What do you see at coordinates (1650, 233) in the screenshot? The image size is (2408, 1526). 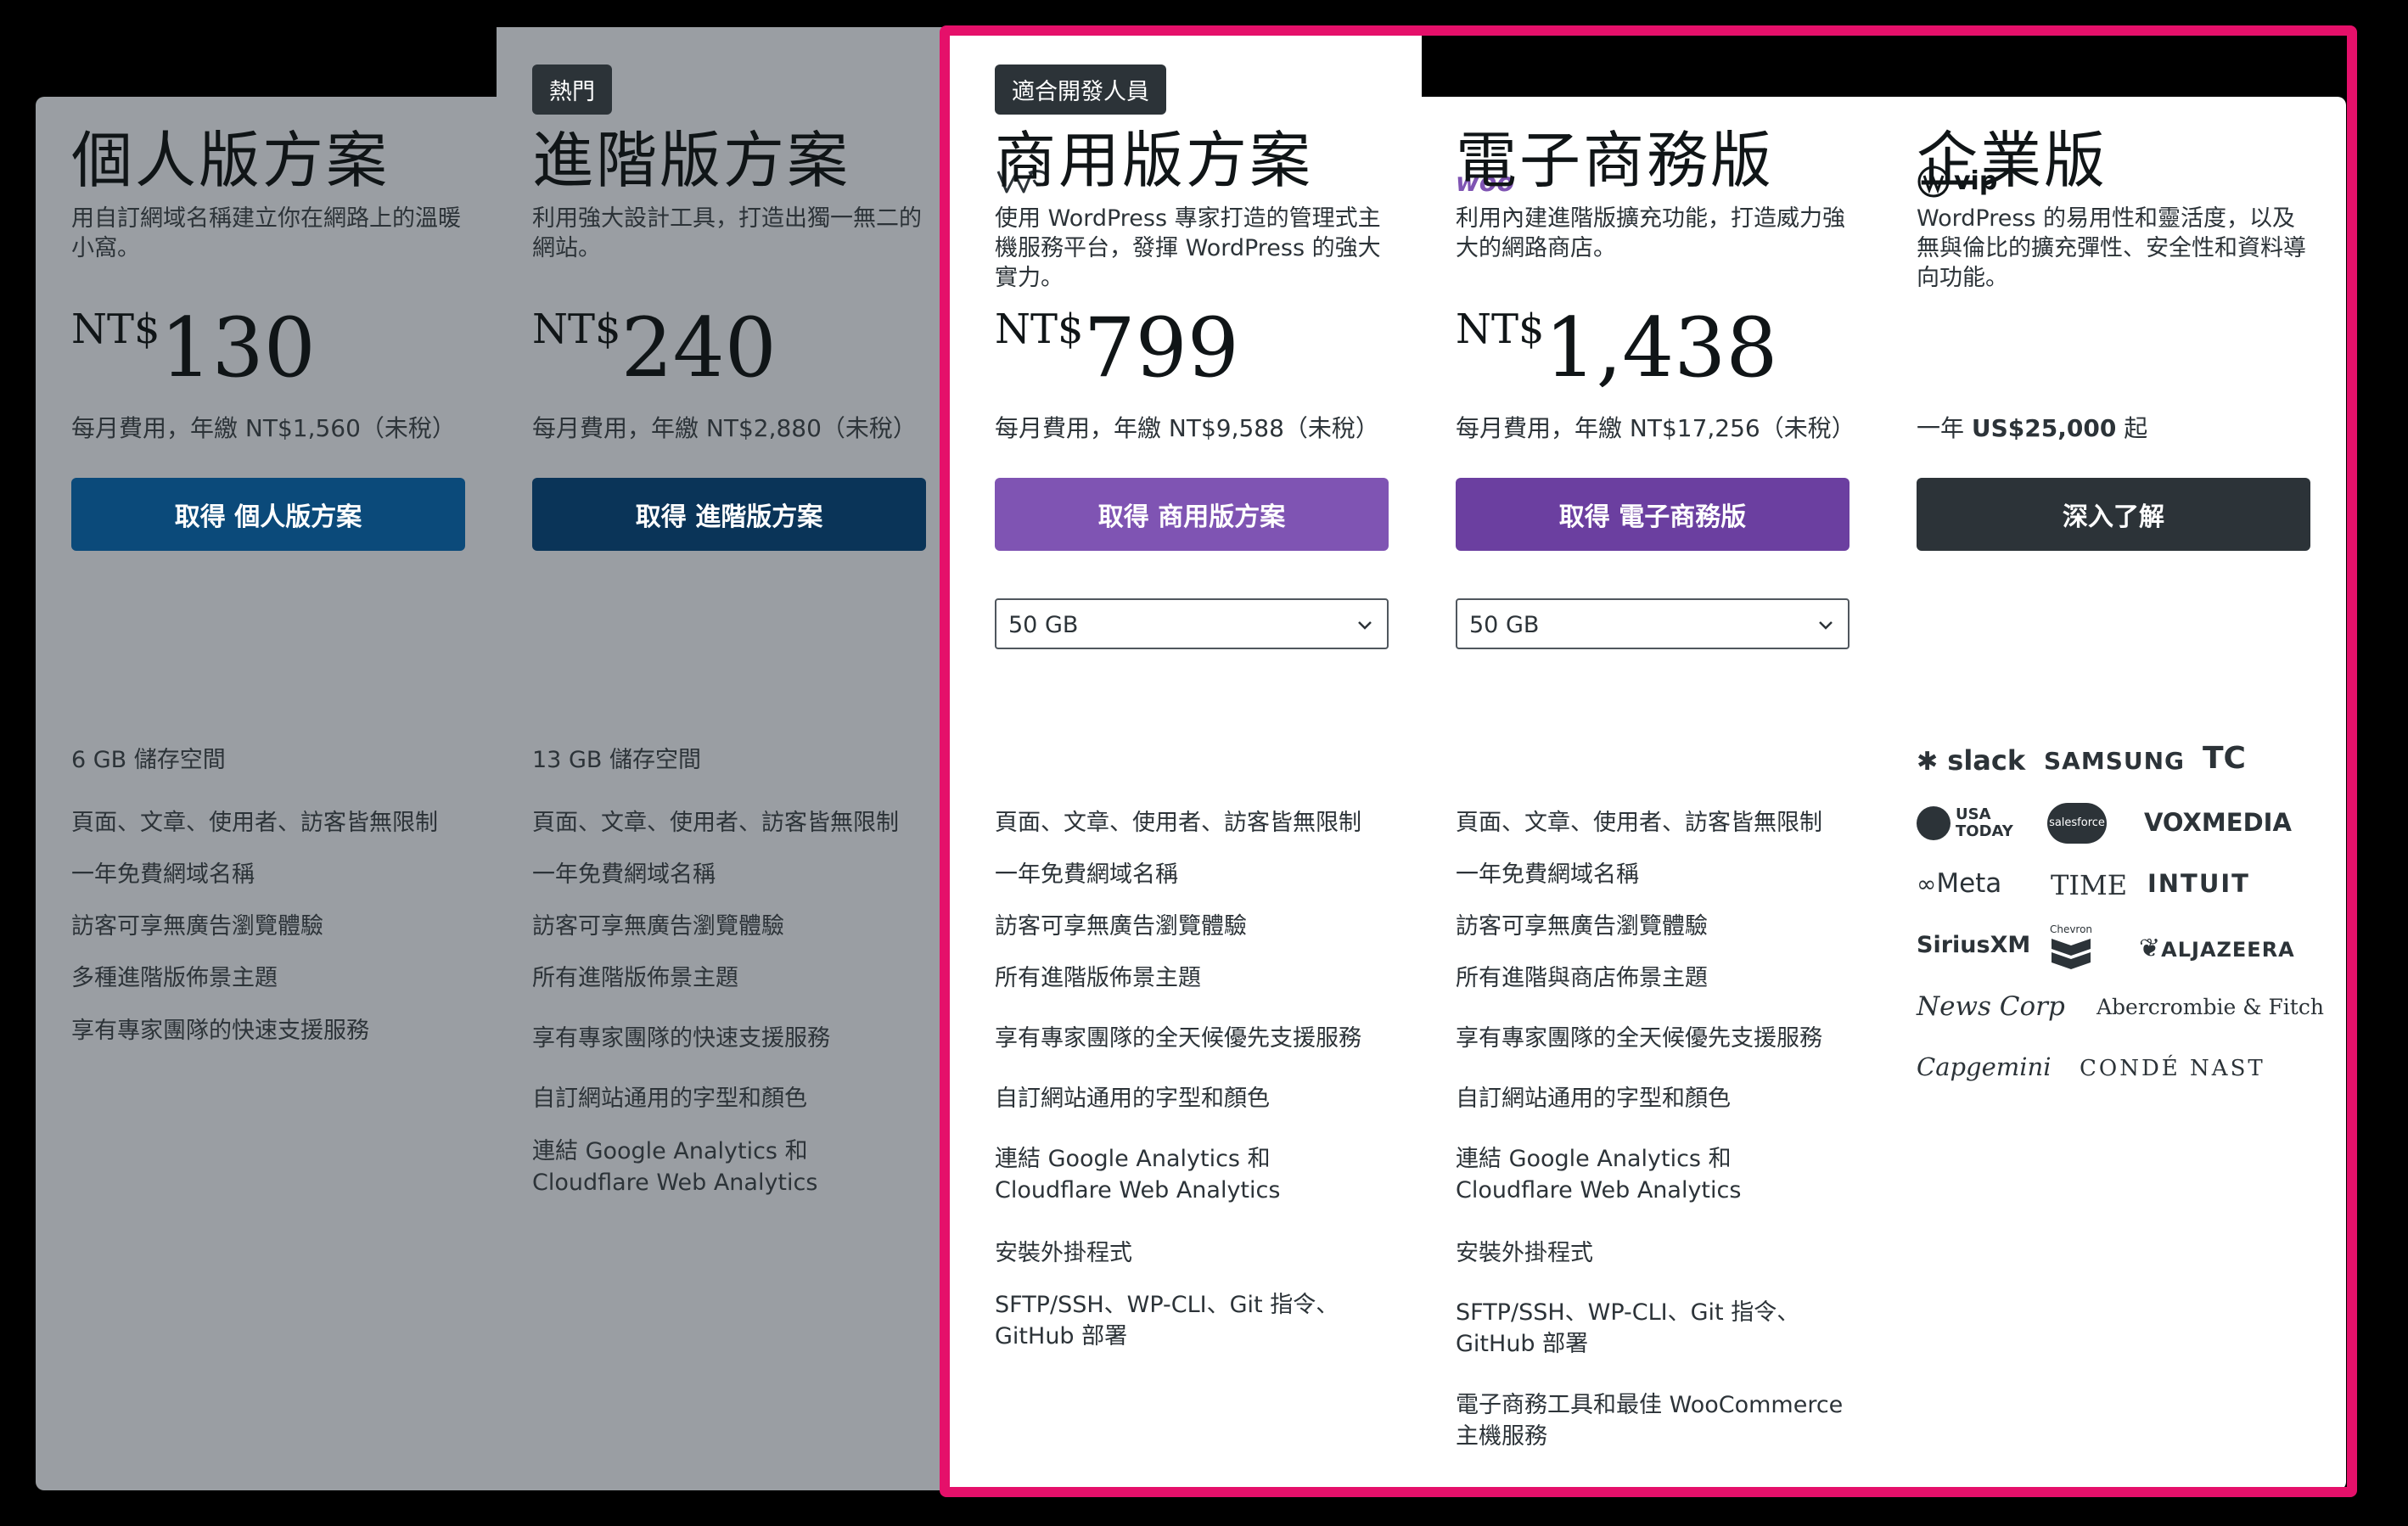 I see `plan-description: 利用內建進階版擴充功能，打造威力強大的網路商店。` at bounding box center [1650, 233].